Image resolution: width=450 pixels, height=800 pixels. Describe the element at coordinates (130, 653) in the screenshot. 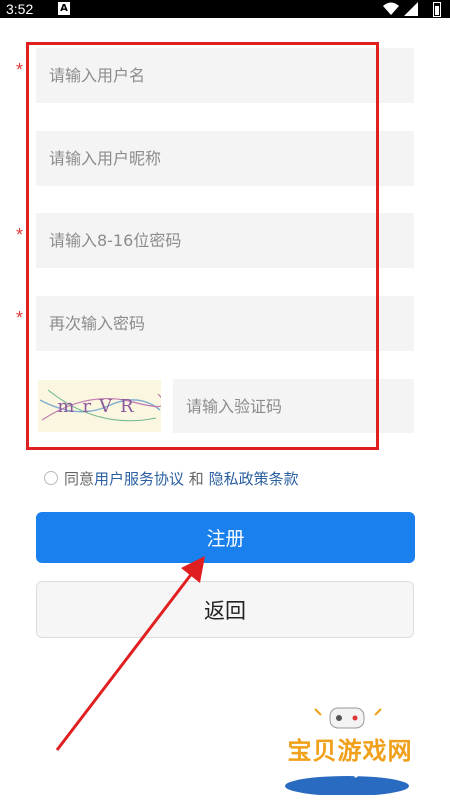

I see `annotation-arrow-icon` at that location.